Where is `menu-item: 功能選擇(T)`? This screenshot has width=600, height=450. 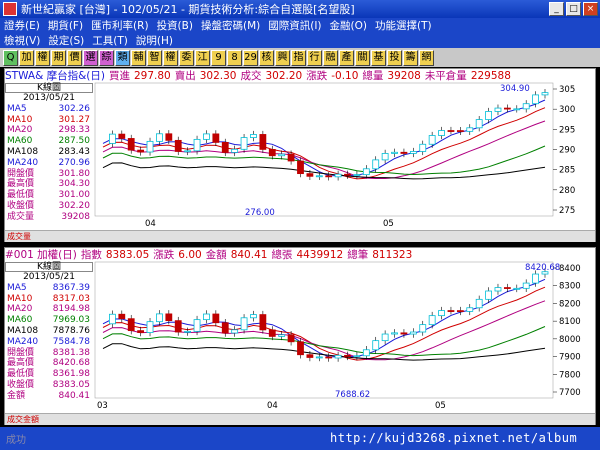 menu-item: 功能選擇(T) is located at coordinates (403, 25).